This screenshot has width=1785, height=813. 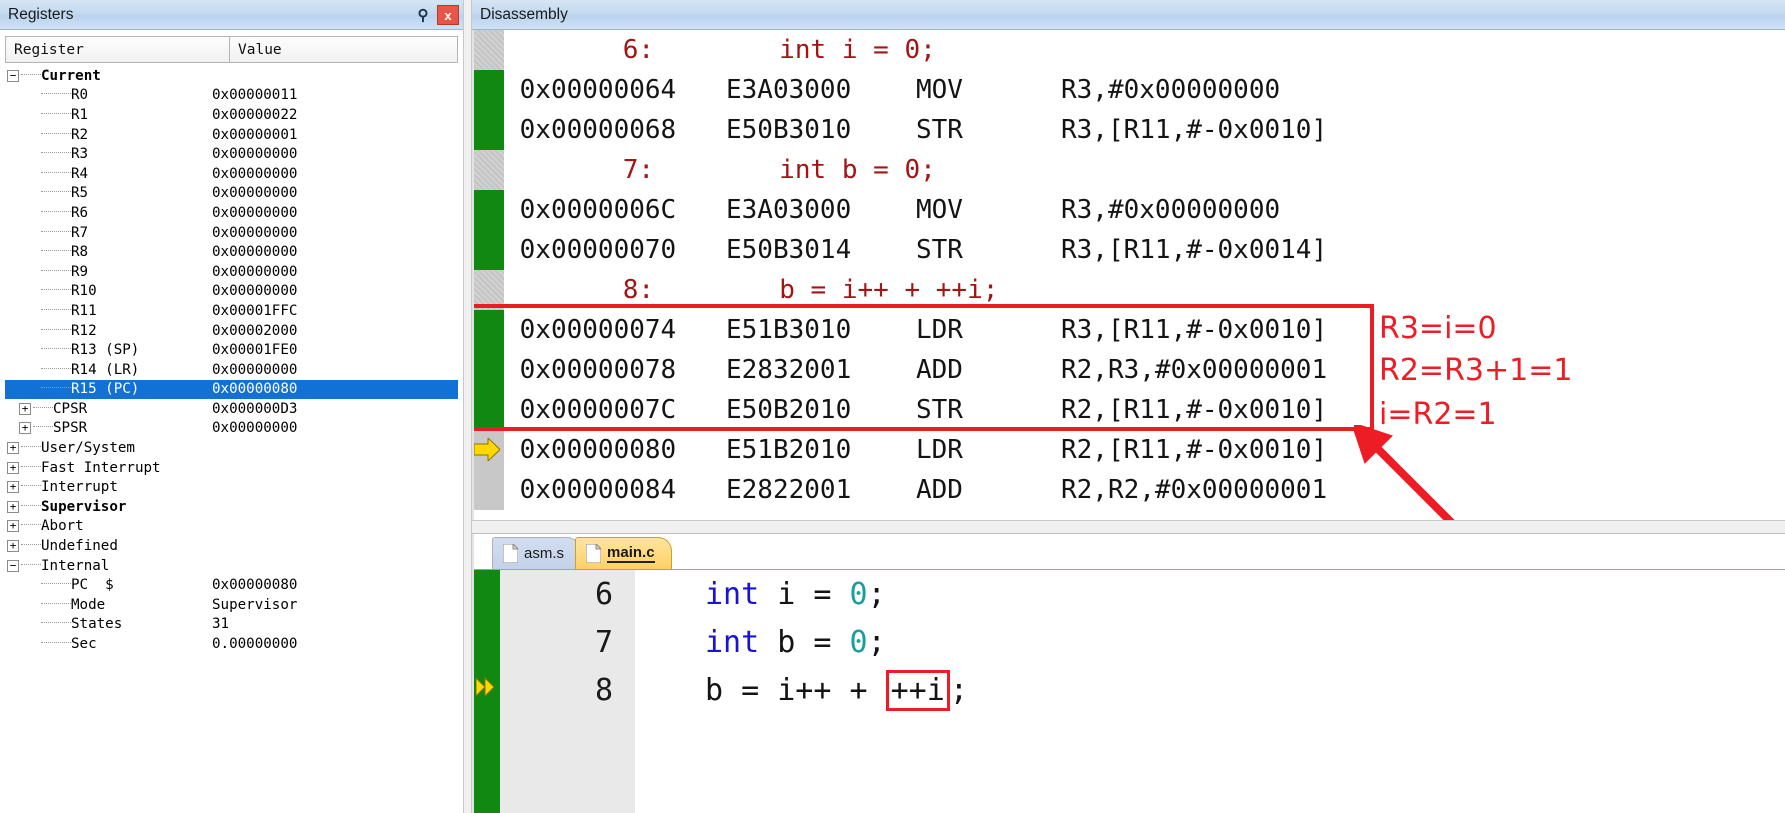 I want to click on instruction-text: 0x00000084 E2822001 ADD R2,R2,#0x00000001, so click(x=915, y=490).